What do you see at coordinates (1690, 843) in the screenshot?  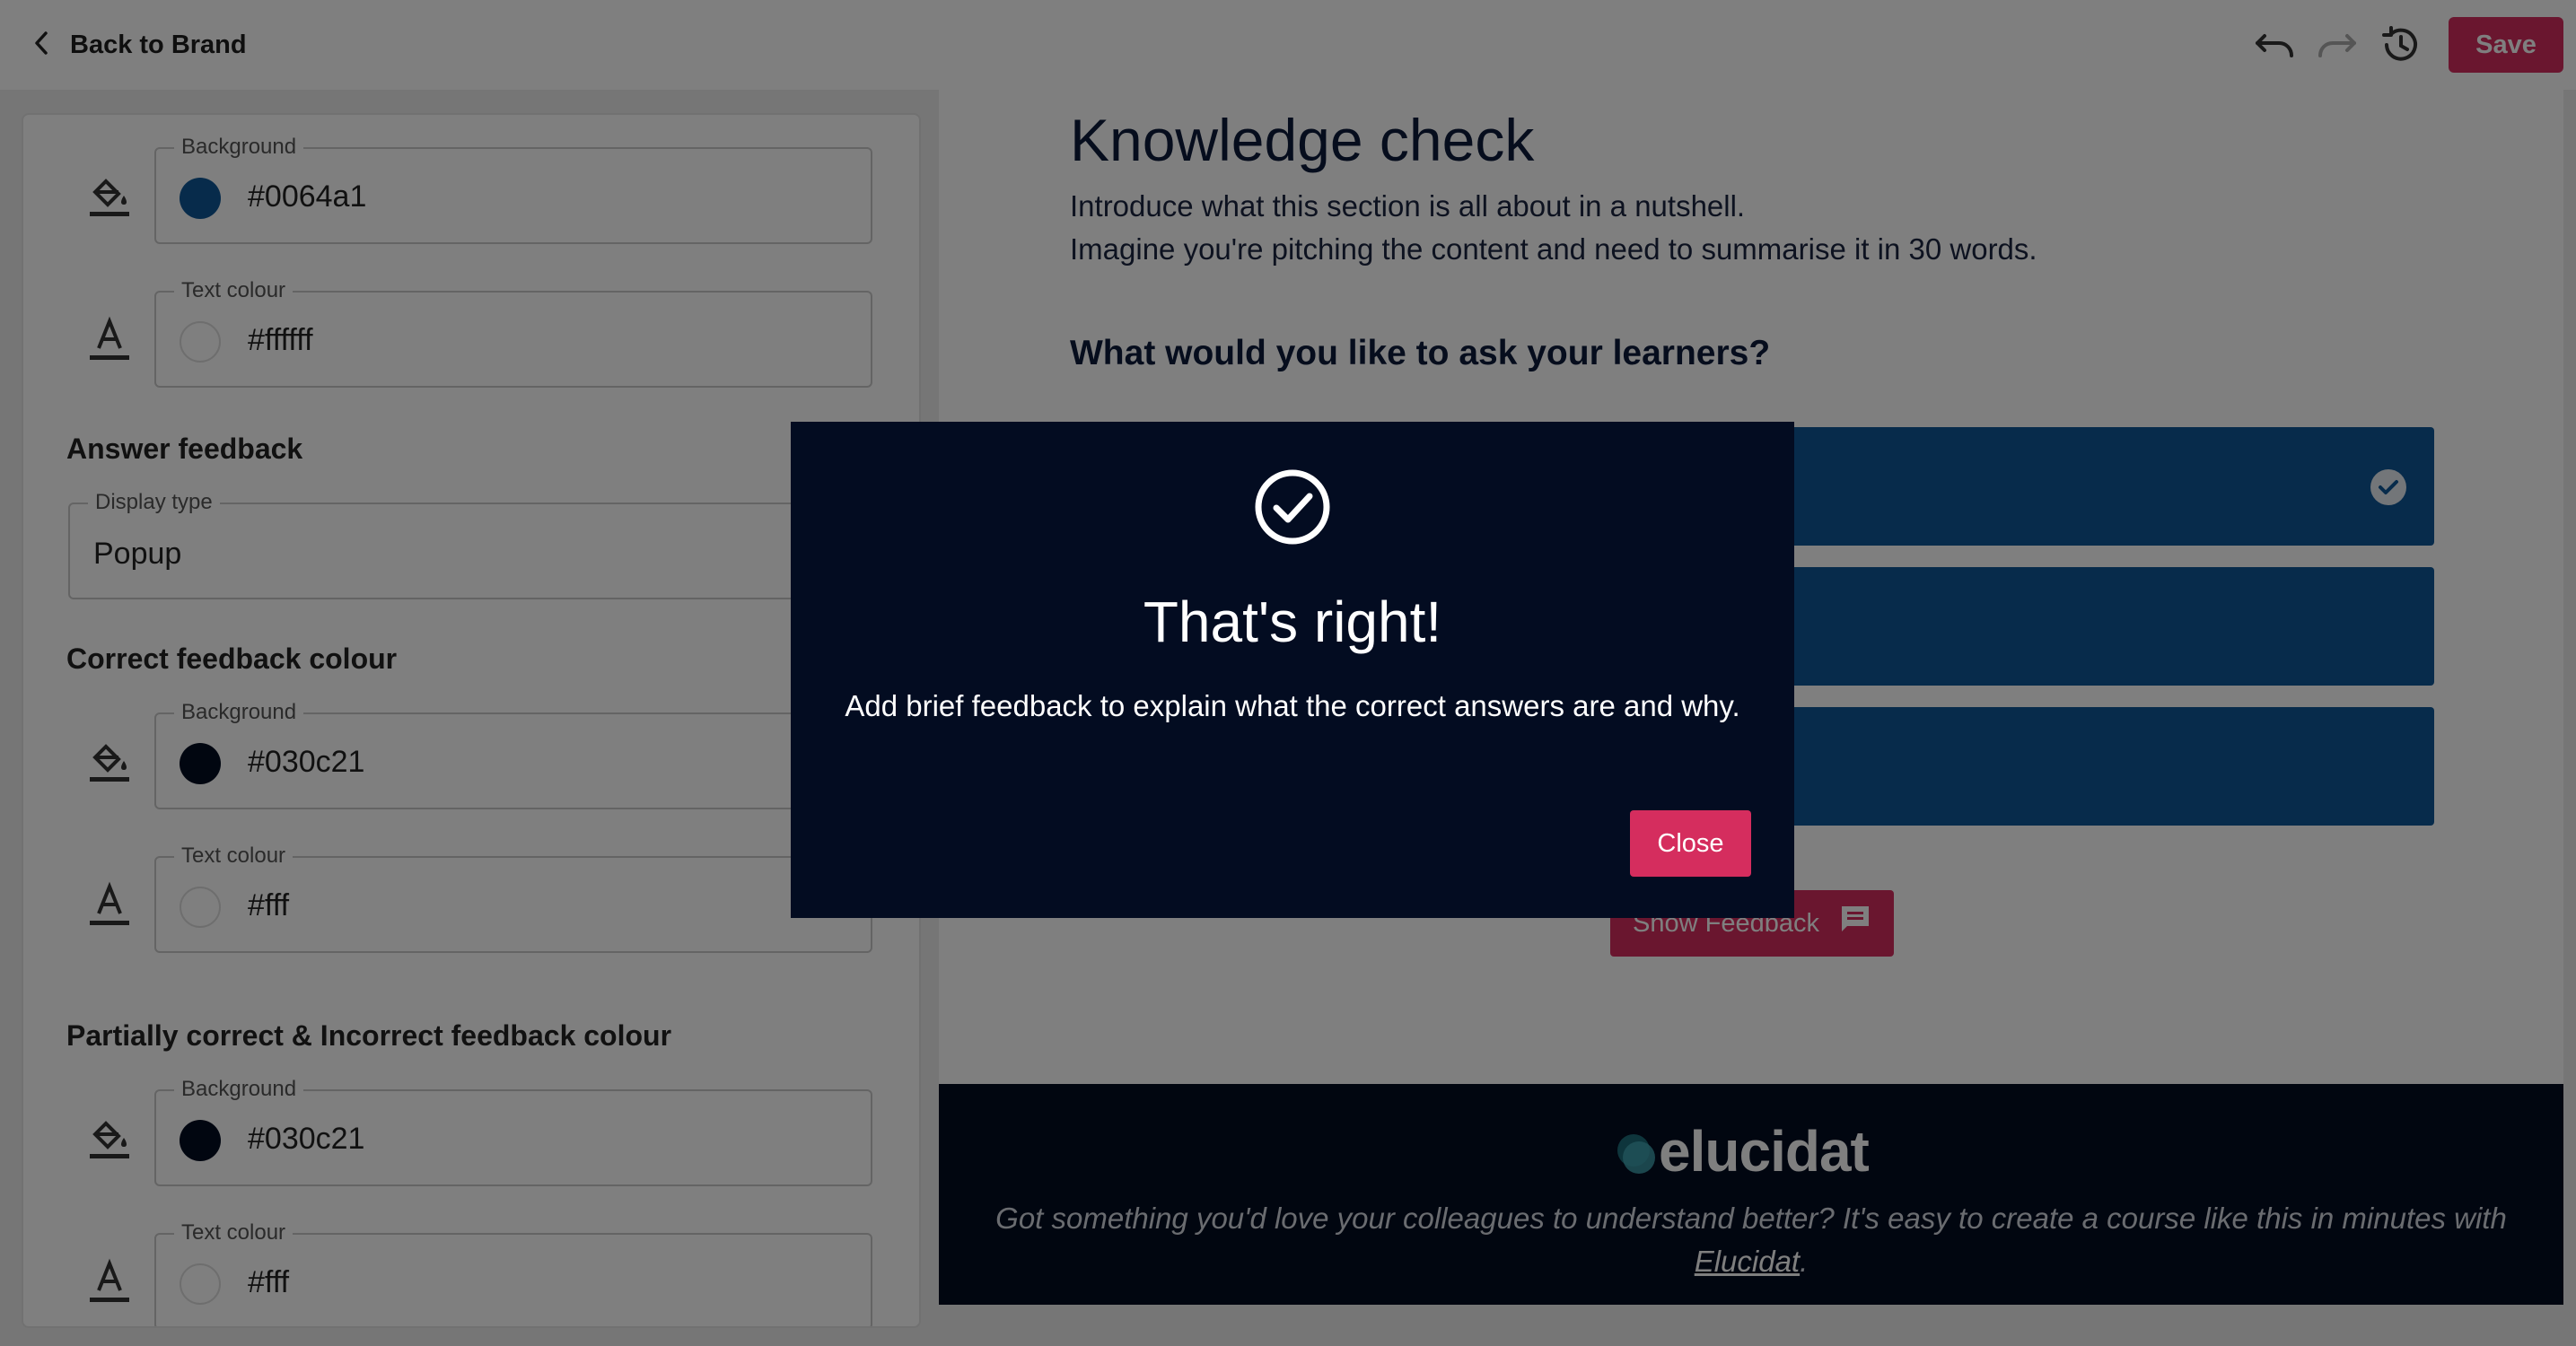 I see `close-button: Close` at bounding box center [1690, 843].